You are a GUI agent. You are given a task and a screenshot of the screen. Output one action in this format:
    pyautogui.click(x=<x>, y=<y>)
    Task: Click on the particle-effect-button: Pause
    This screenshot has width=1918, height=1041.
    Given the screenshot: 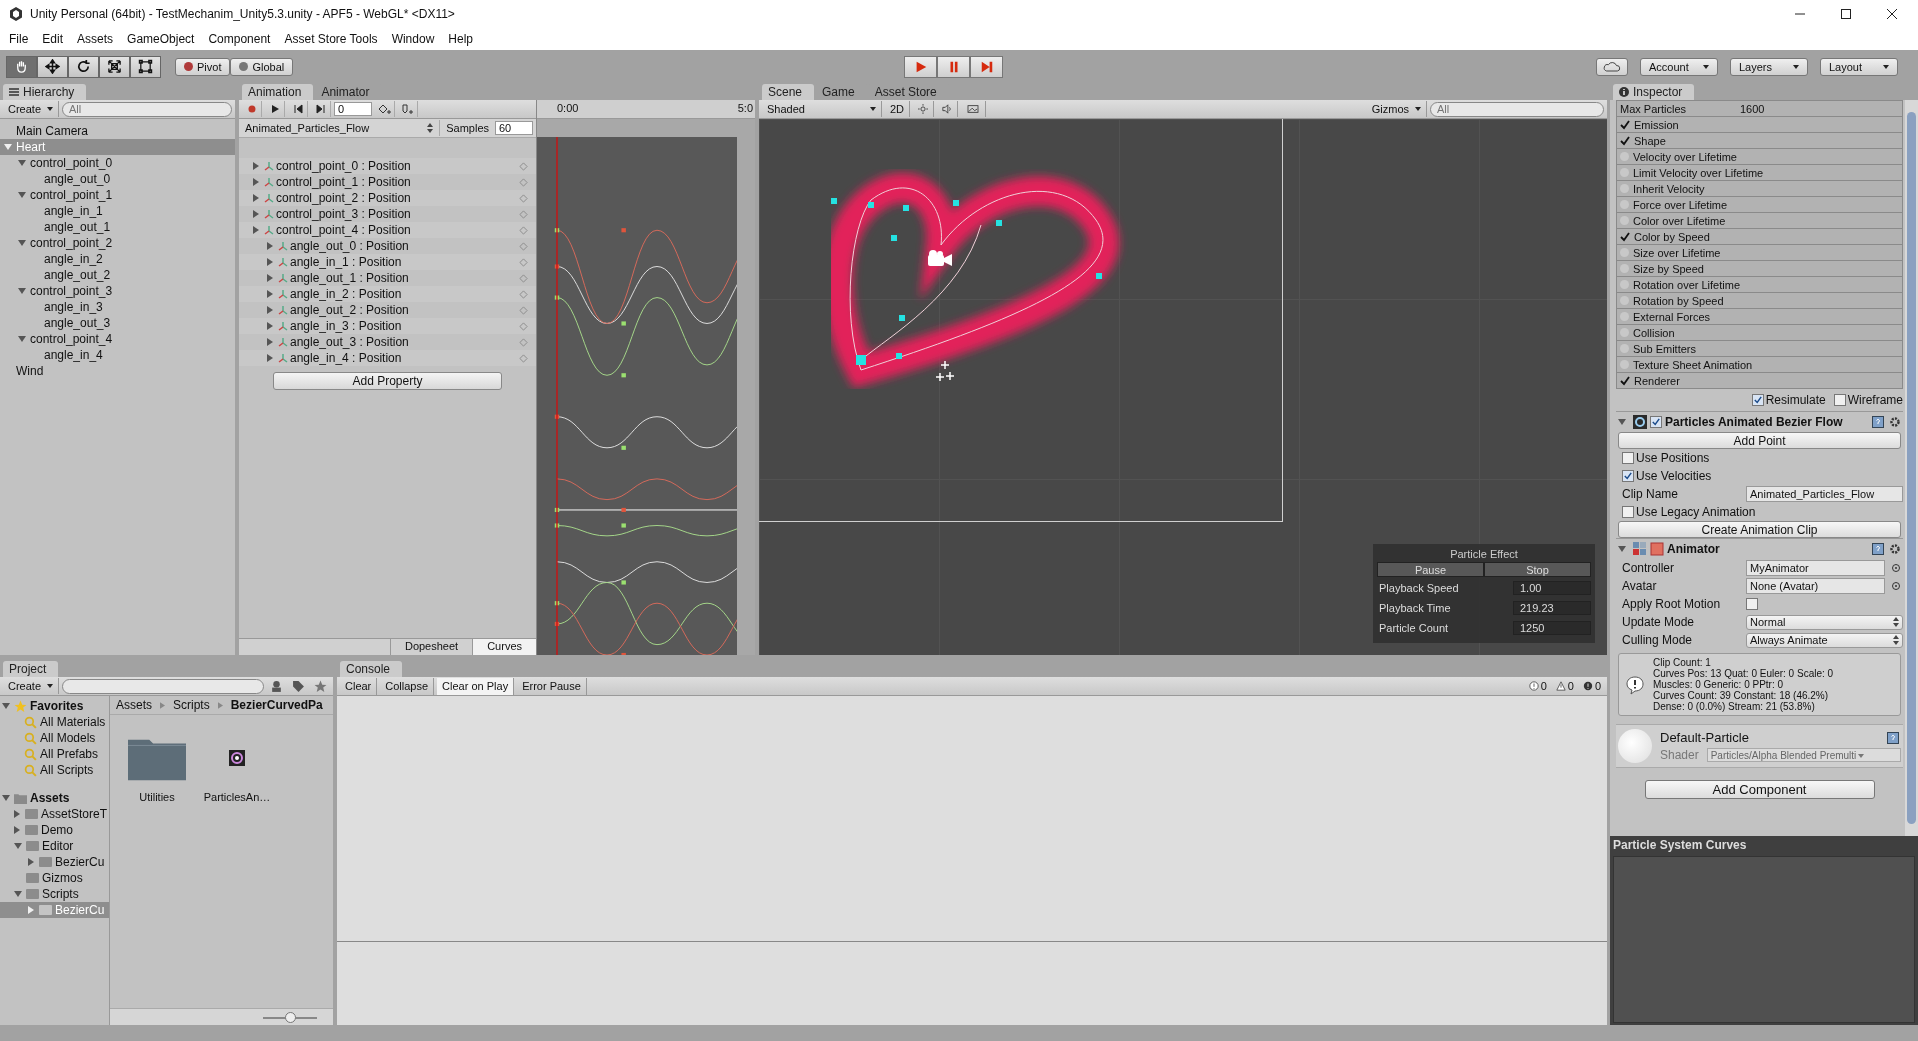 What is the action you would take?
    pyautogui.click(x=1430, y=569)
    